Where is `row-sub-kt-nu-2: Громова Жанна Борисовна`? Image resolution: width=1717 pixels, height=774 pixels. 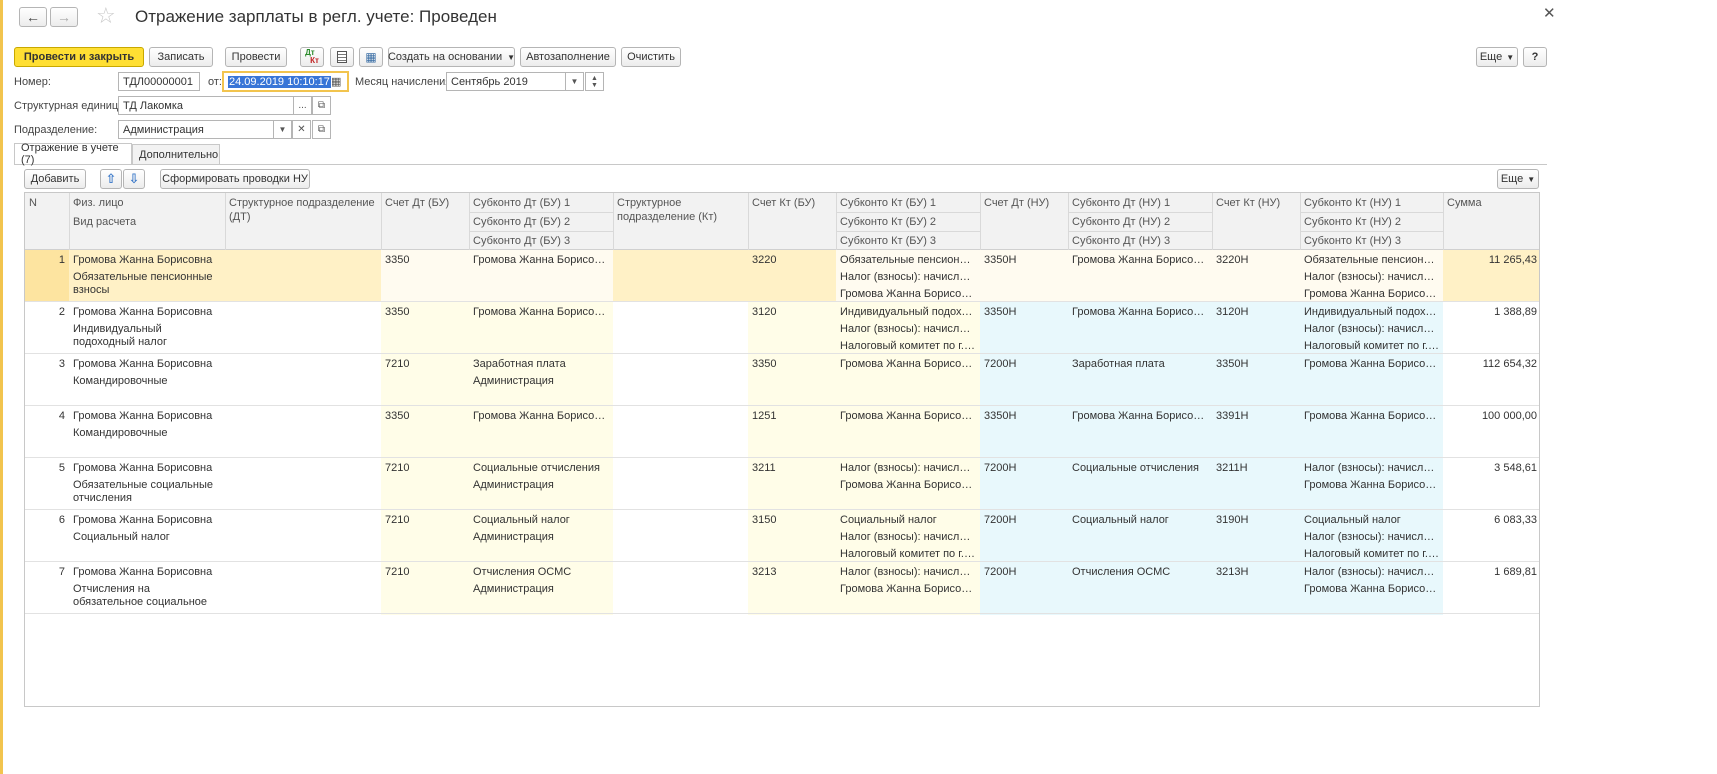
row-sub-kt-nu-2: Громова Жанна Борисовна is located at coordinates (1371, 485).